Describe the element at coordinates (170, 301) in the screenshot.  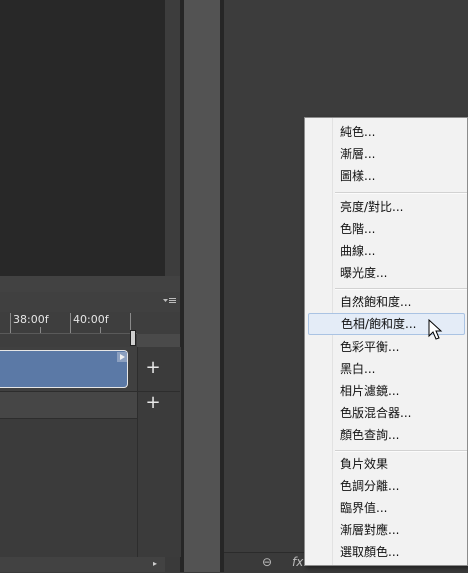
I see `panel-menu-icon` at that location.